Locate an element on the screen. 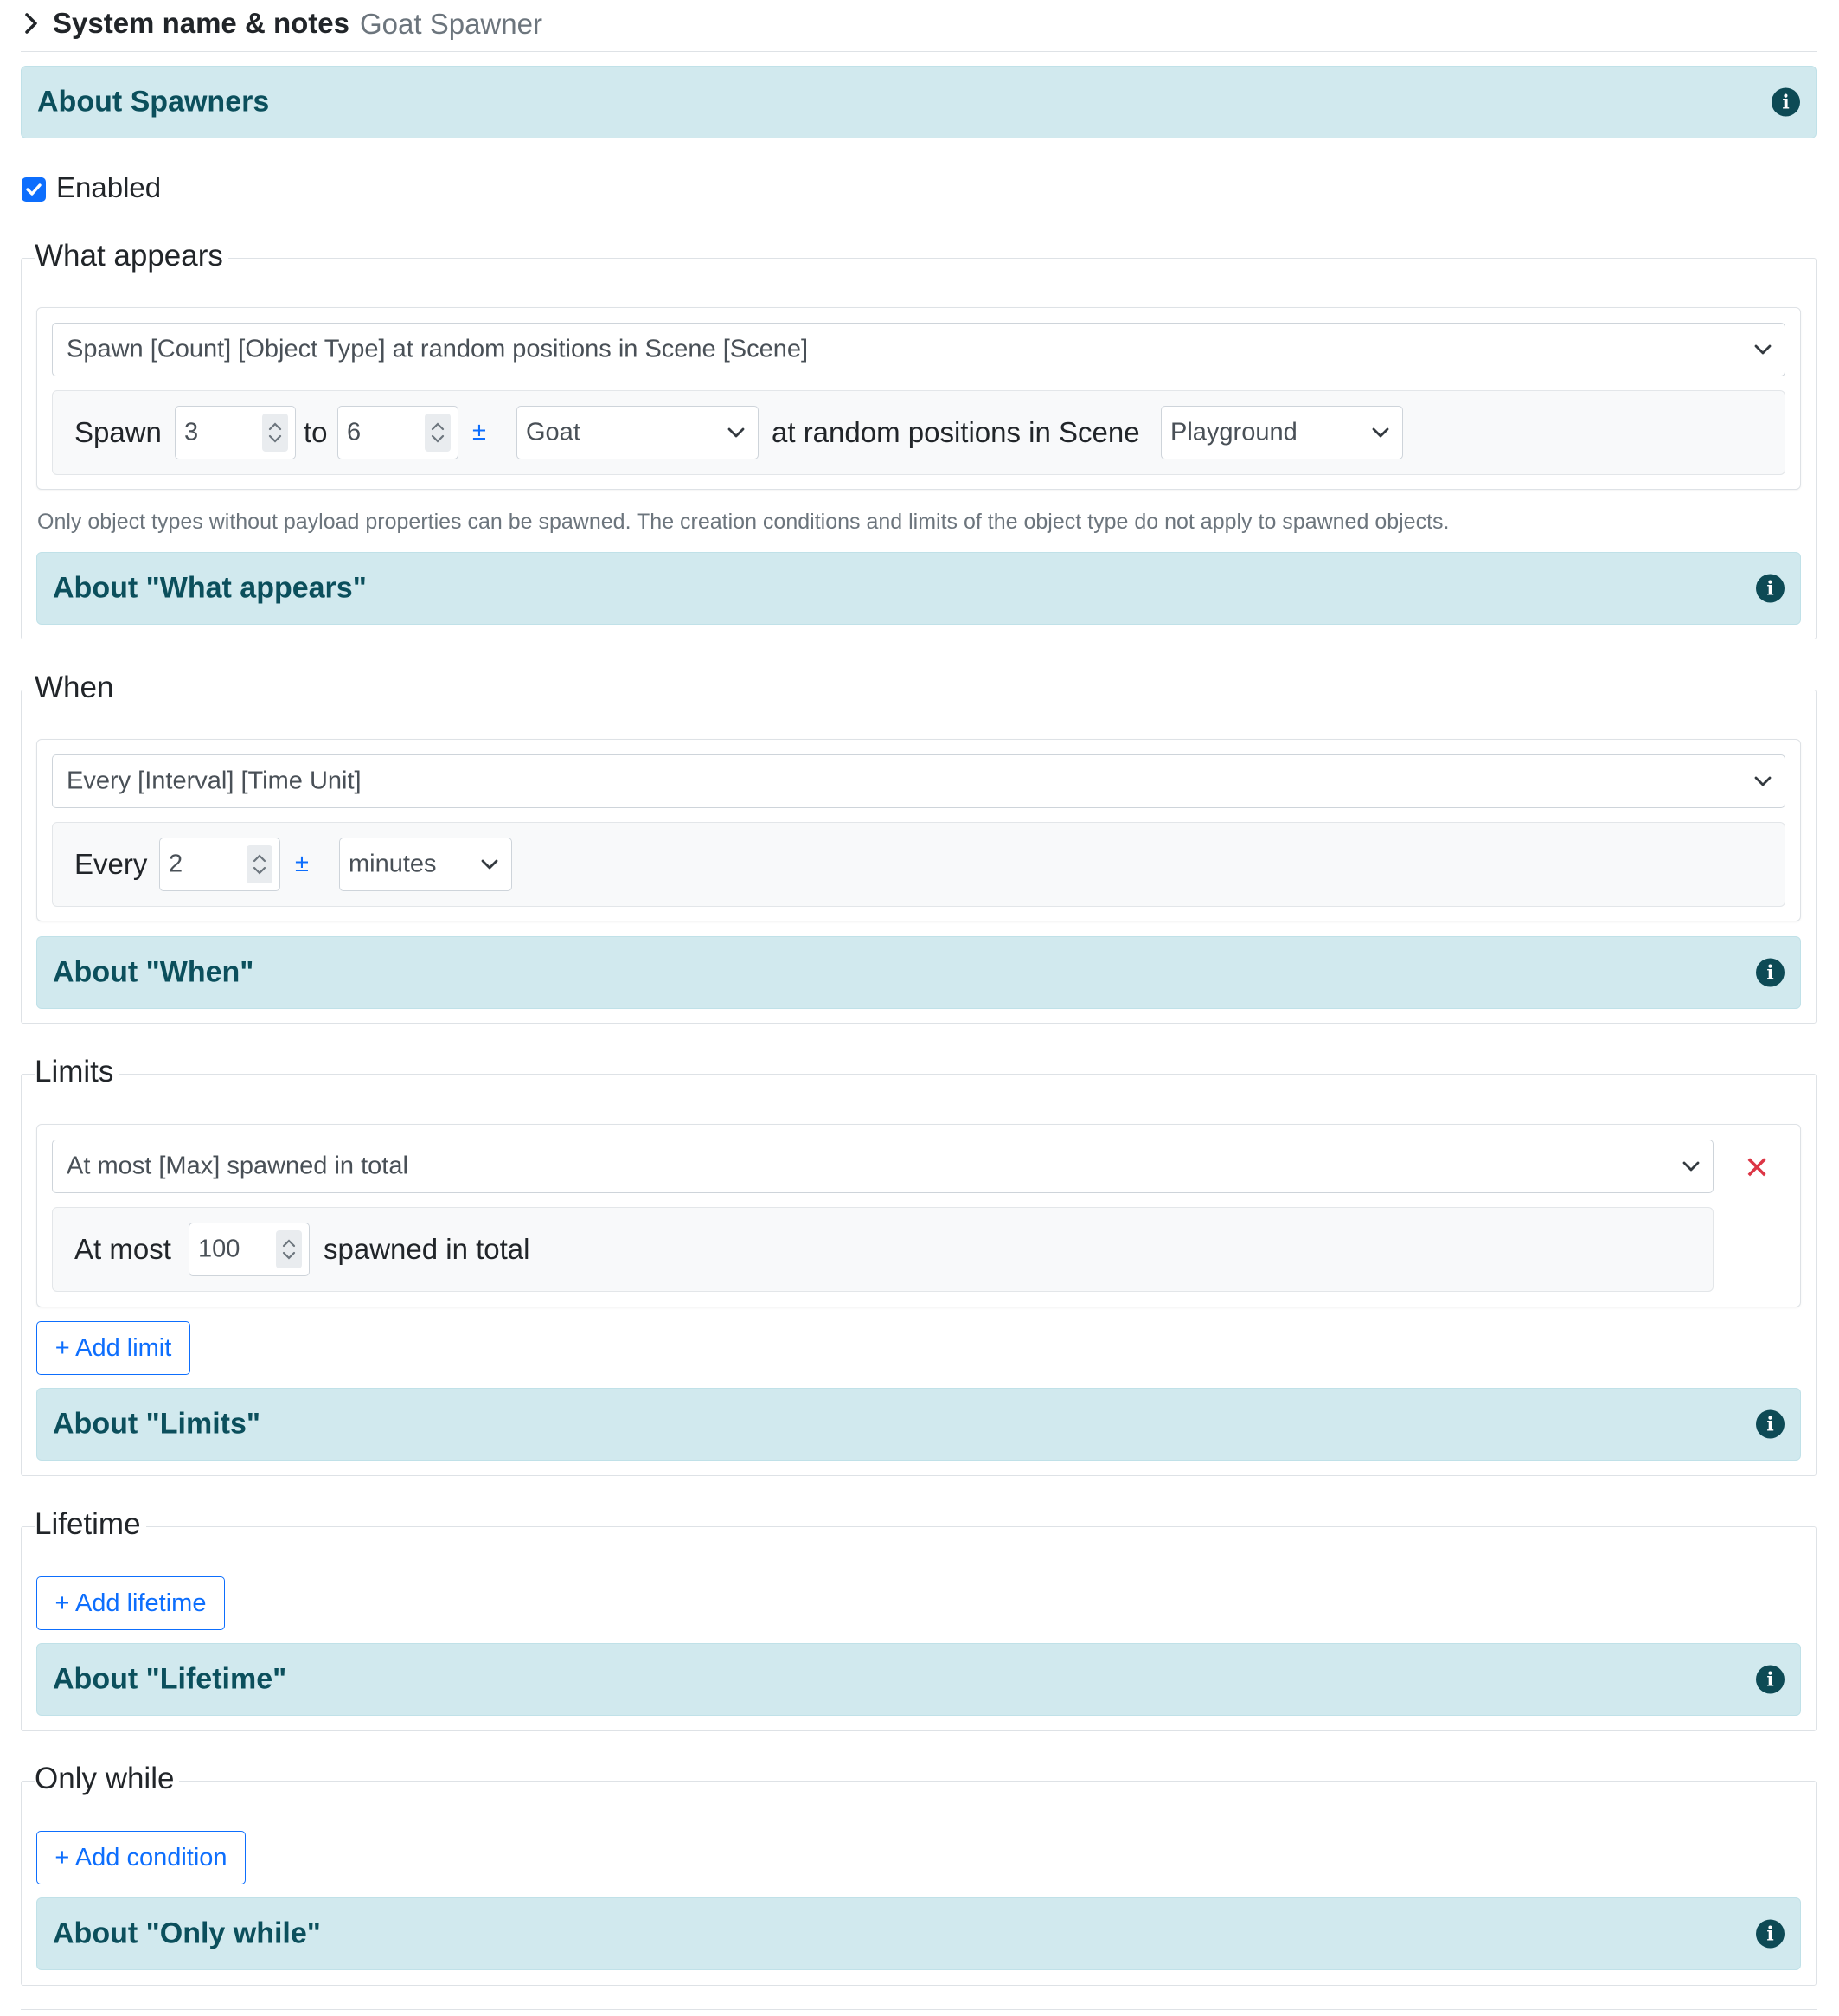  every-label: Every is located at coordinates (111, 864).